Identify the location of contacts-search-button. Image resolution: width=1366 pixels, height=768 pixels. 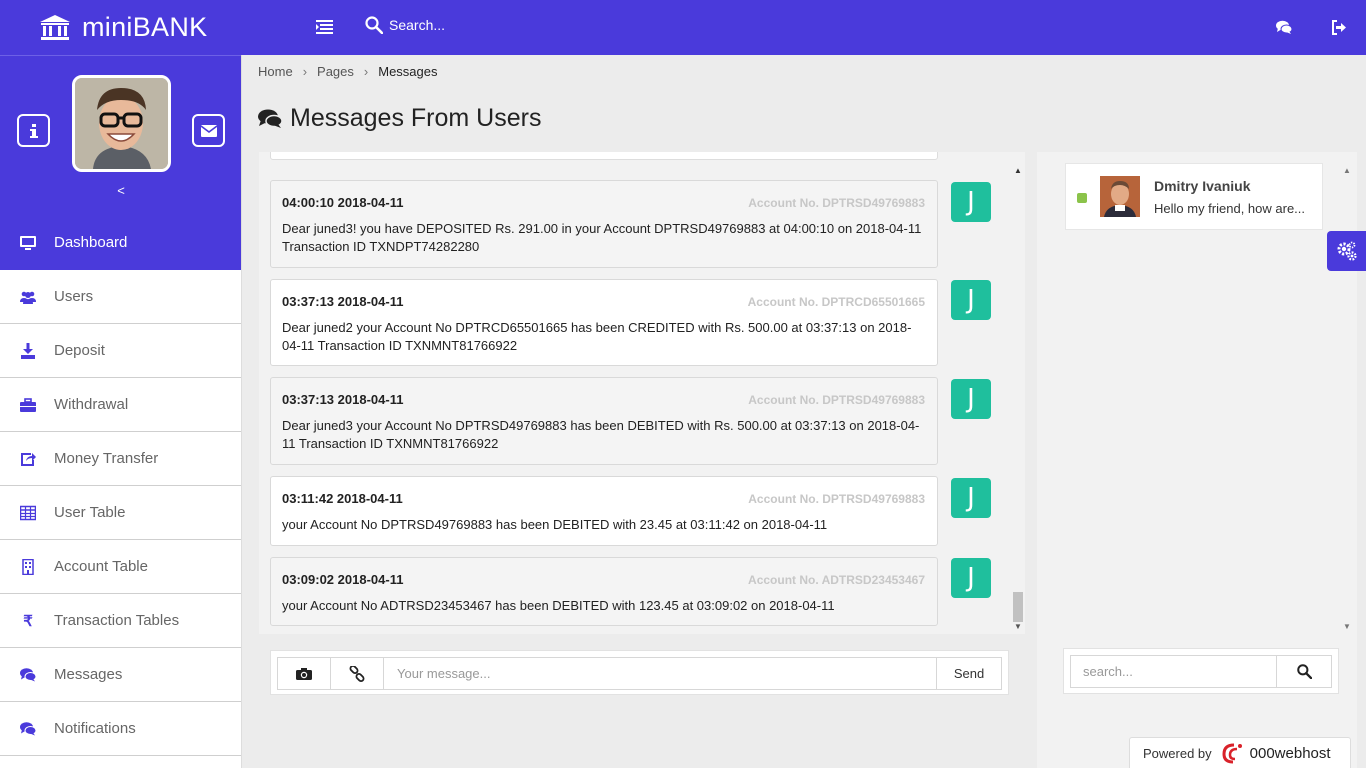
(1304, 671).